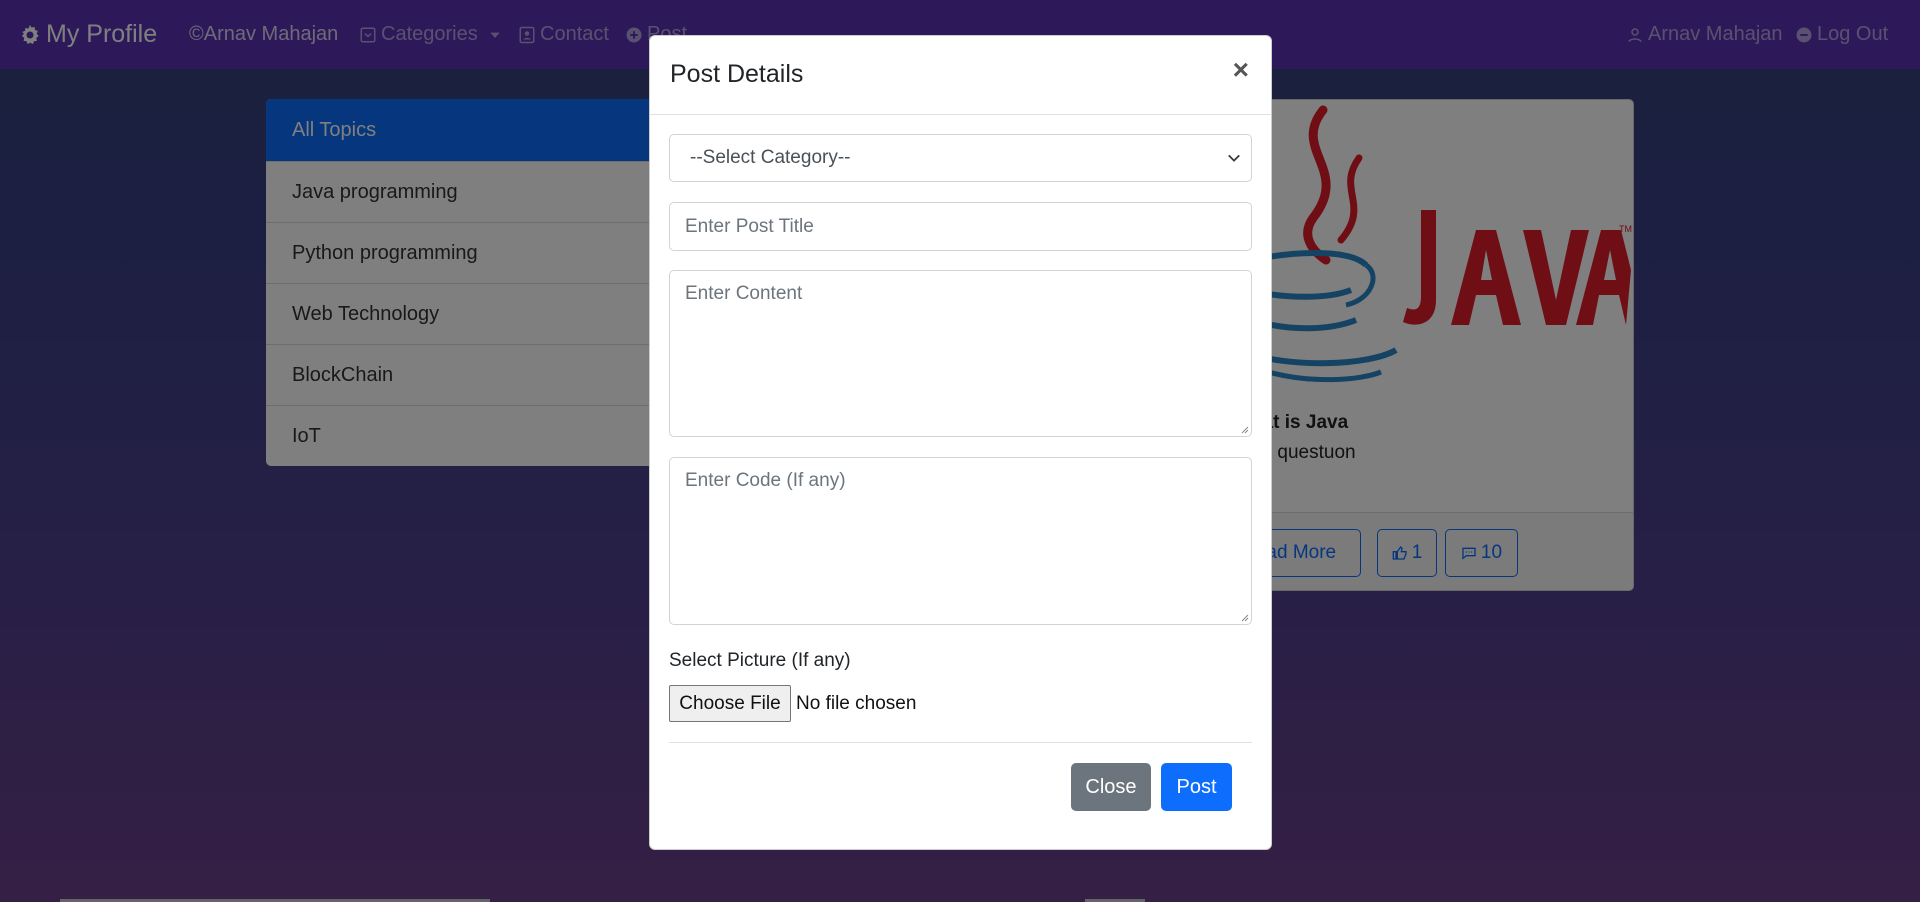  Describe the element at coordinates (749, 226) in the screenshot. I see `post-title-placeholder: Enter Post Title` at that location.